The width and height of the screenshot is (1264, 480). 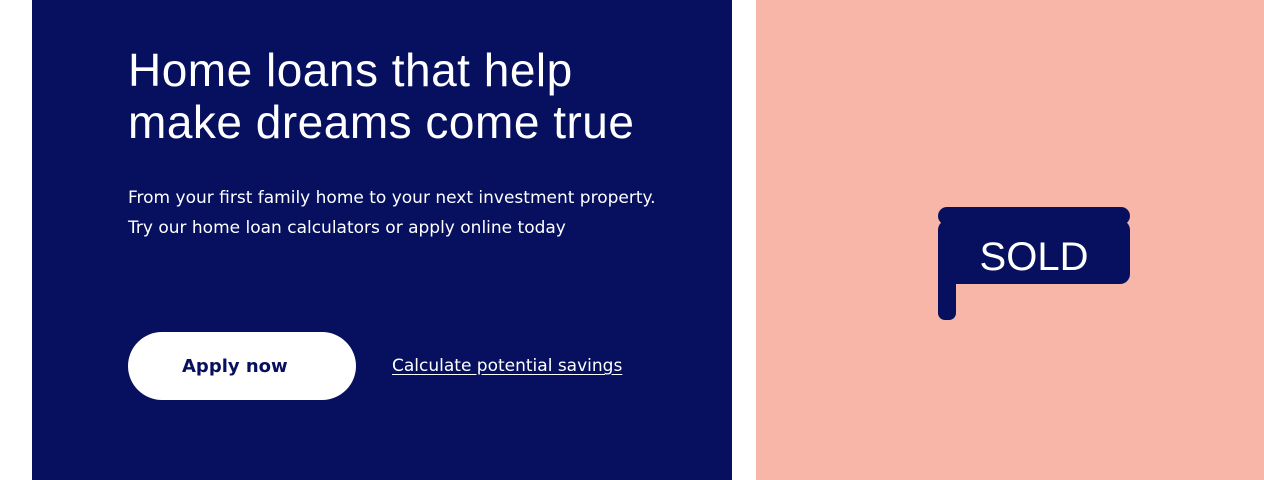 I want to click on calculate-savings-link: Calculate potential savings, so click(x=507, y=366).